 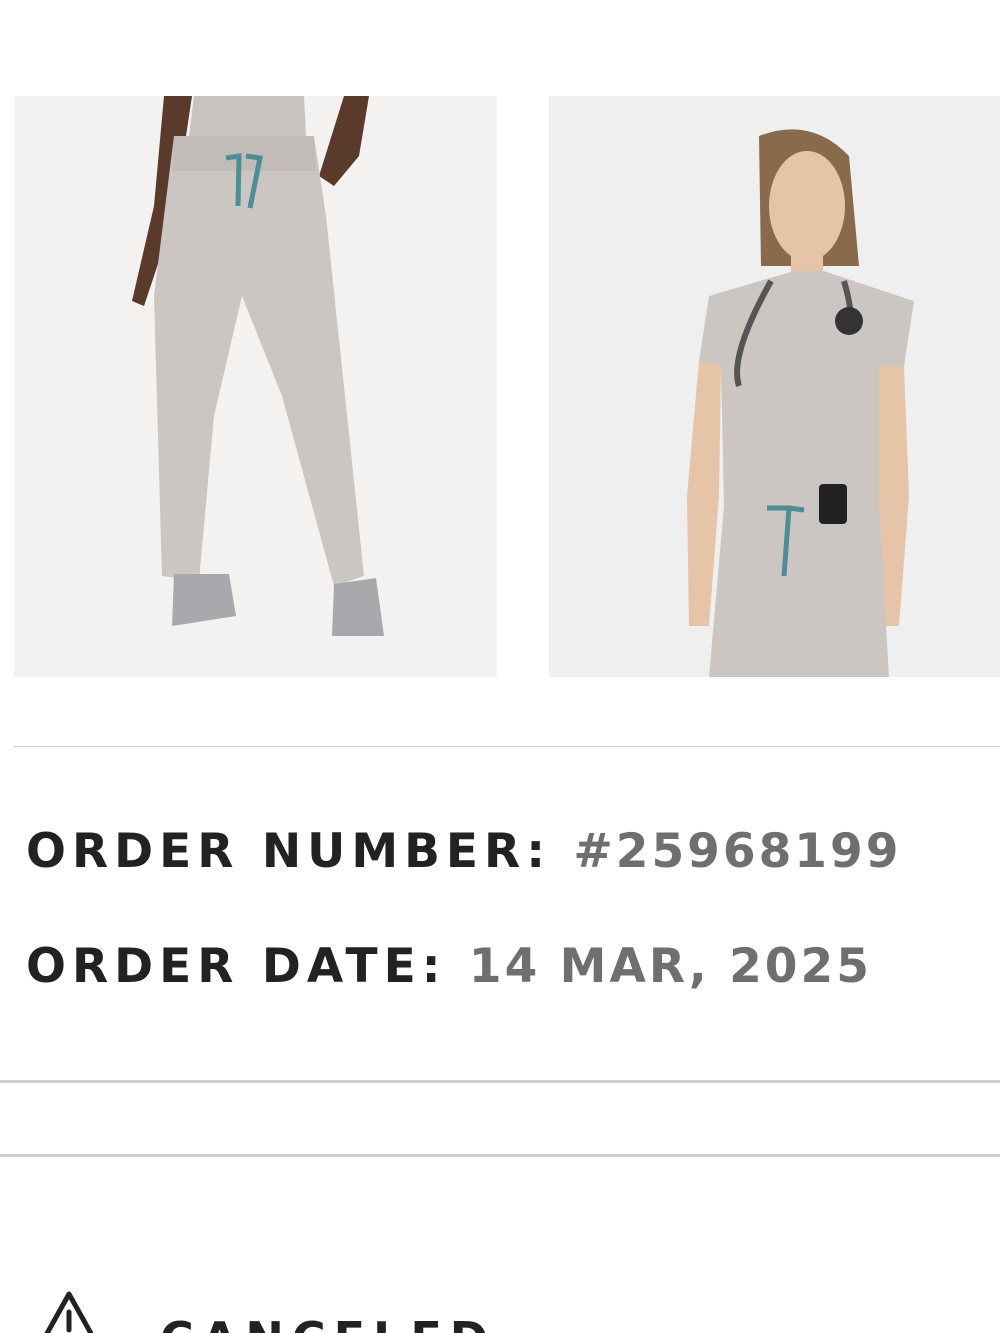 I want to click on divider-top, so click(x=507, y=746).